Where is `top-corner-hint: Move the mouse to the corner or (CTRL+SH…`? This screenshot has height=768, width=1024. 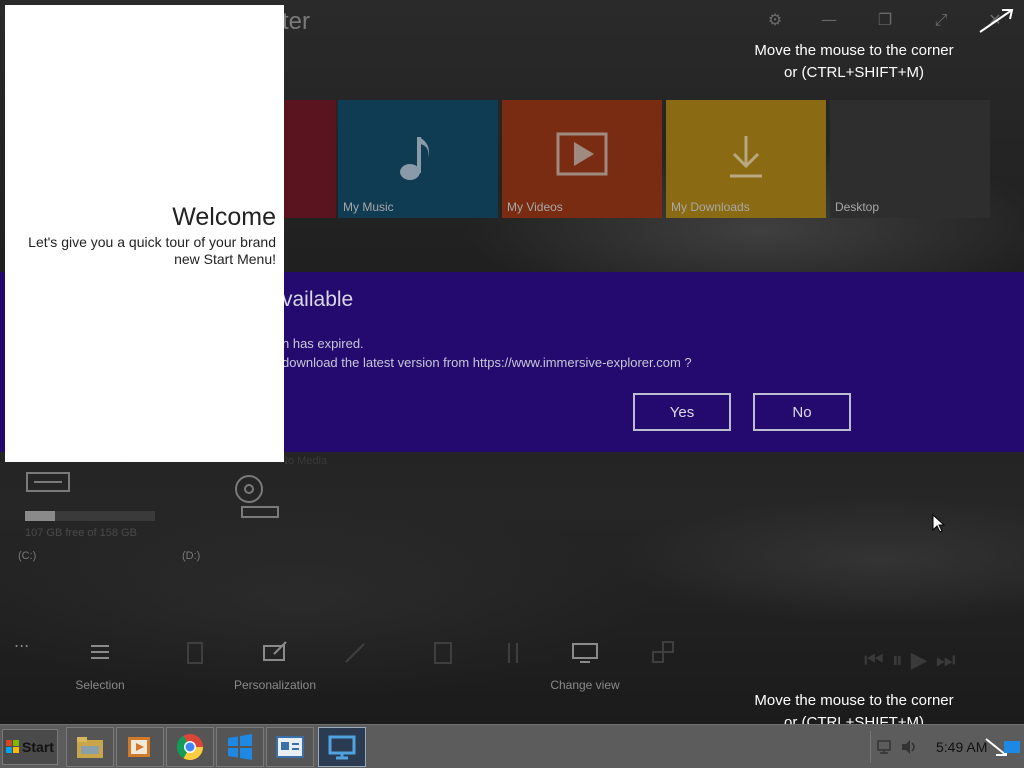 top-corner-hint: Move the mouse to the corner or (CTRL+SH… is located at coordinates (854, 62).